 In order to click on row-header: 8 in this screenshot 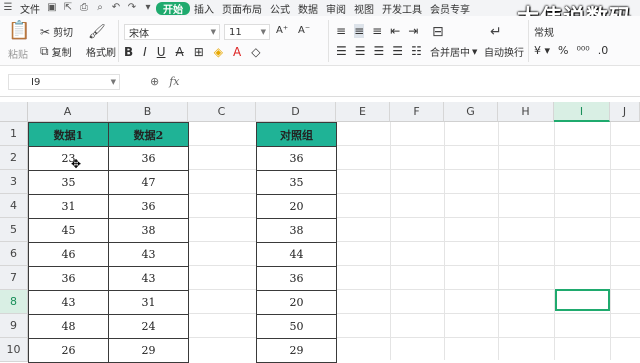, I will do `click(14, 302)`.